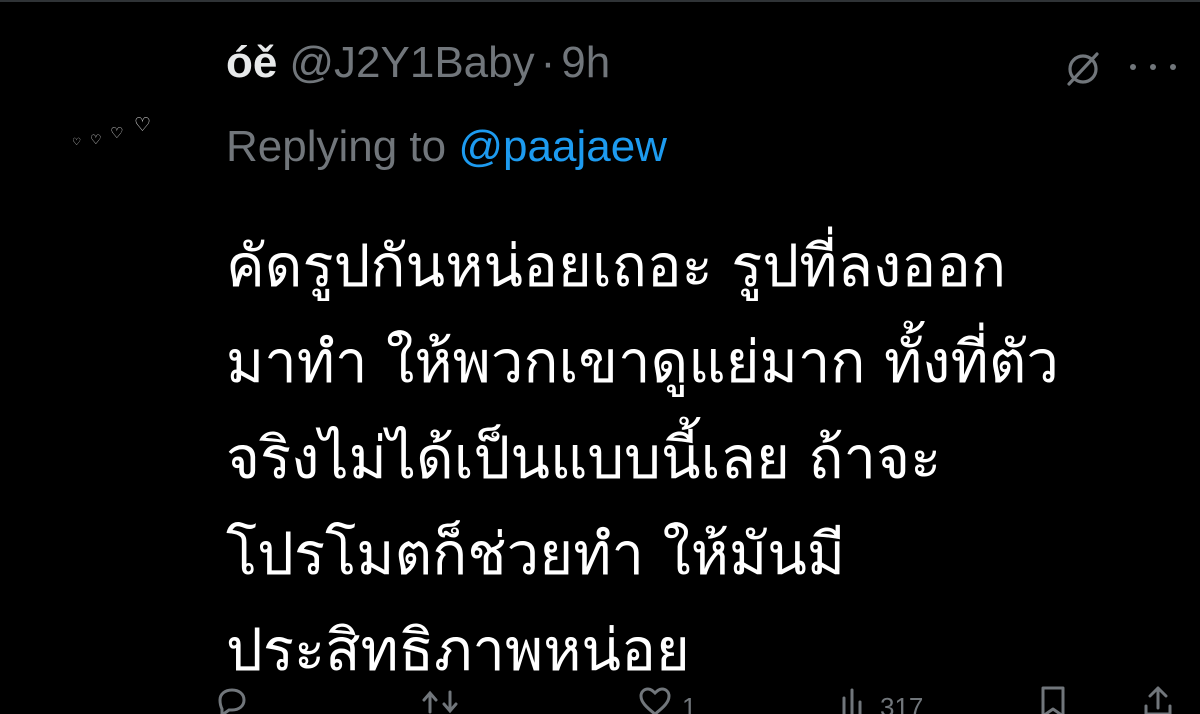  What do you see at coordinates (232, 701) in the screenshot?
I see `reply-icon` at bounding box center [232, 701].